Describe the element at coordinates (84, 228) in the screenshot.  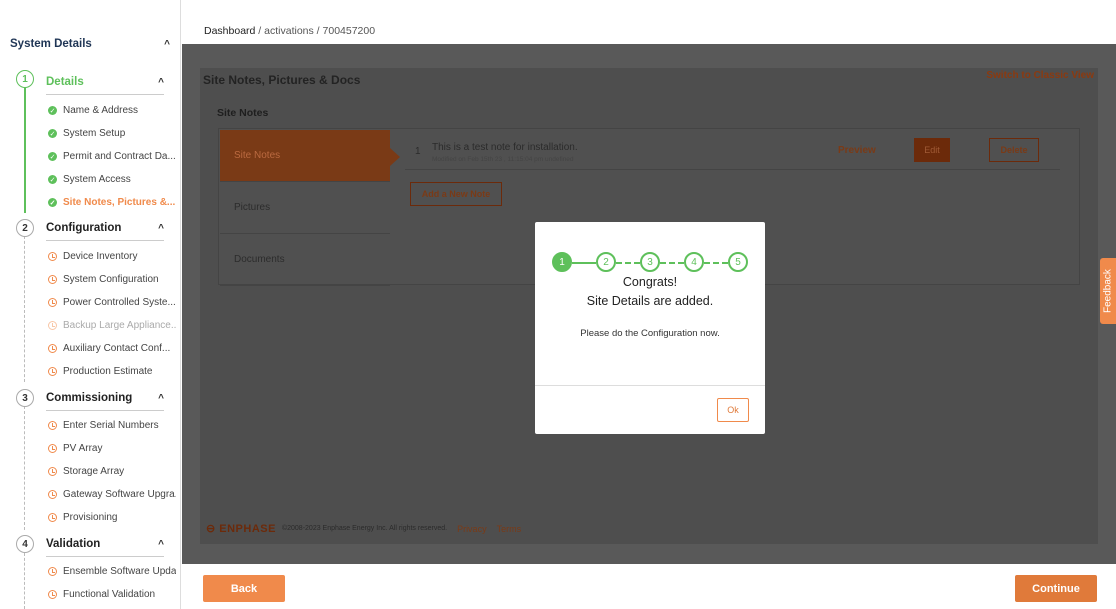
I see `section-label: Configuration` at that location.